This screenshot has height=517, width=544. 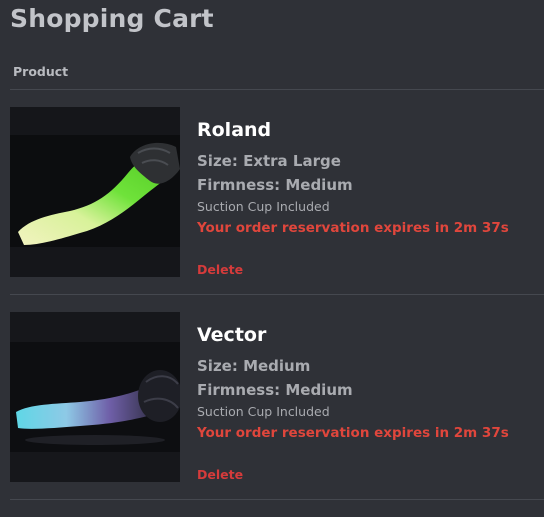 I want to click on product-name: Roland, so click(x=234, y=130).